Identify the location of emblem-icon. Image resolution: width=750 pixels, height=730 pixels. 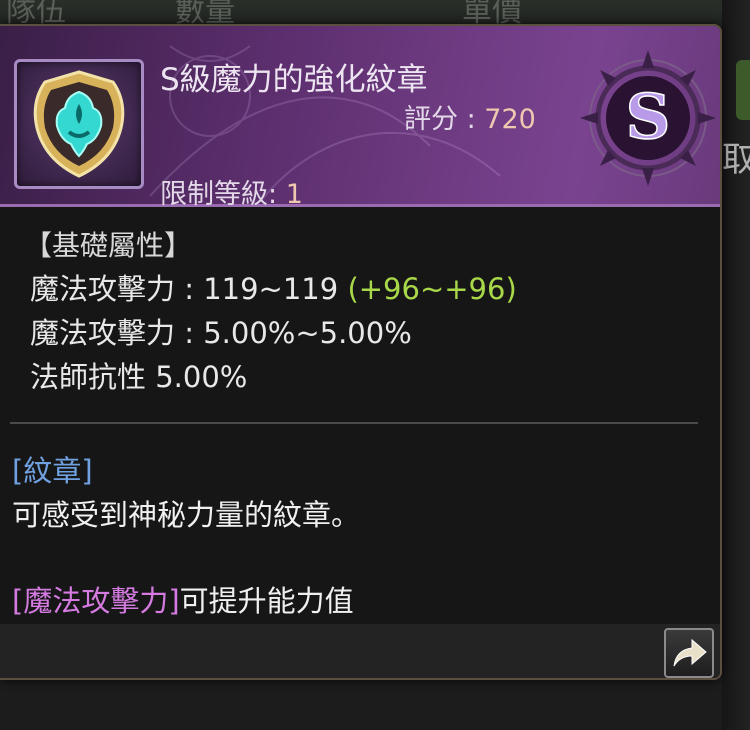
(79, 124).